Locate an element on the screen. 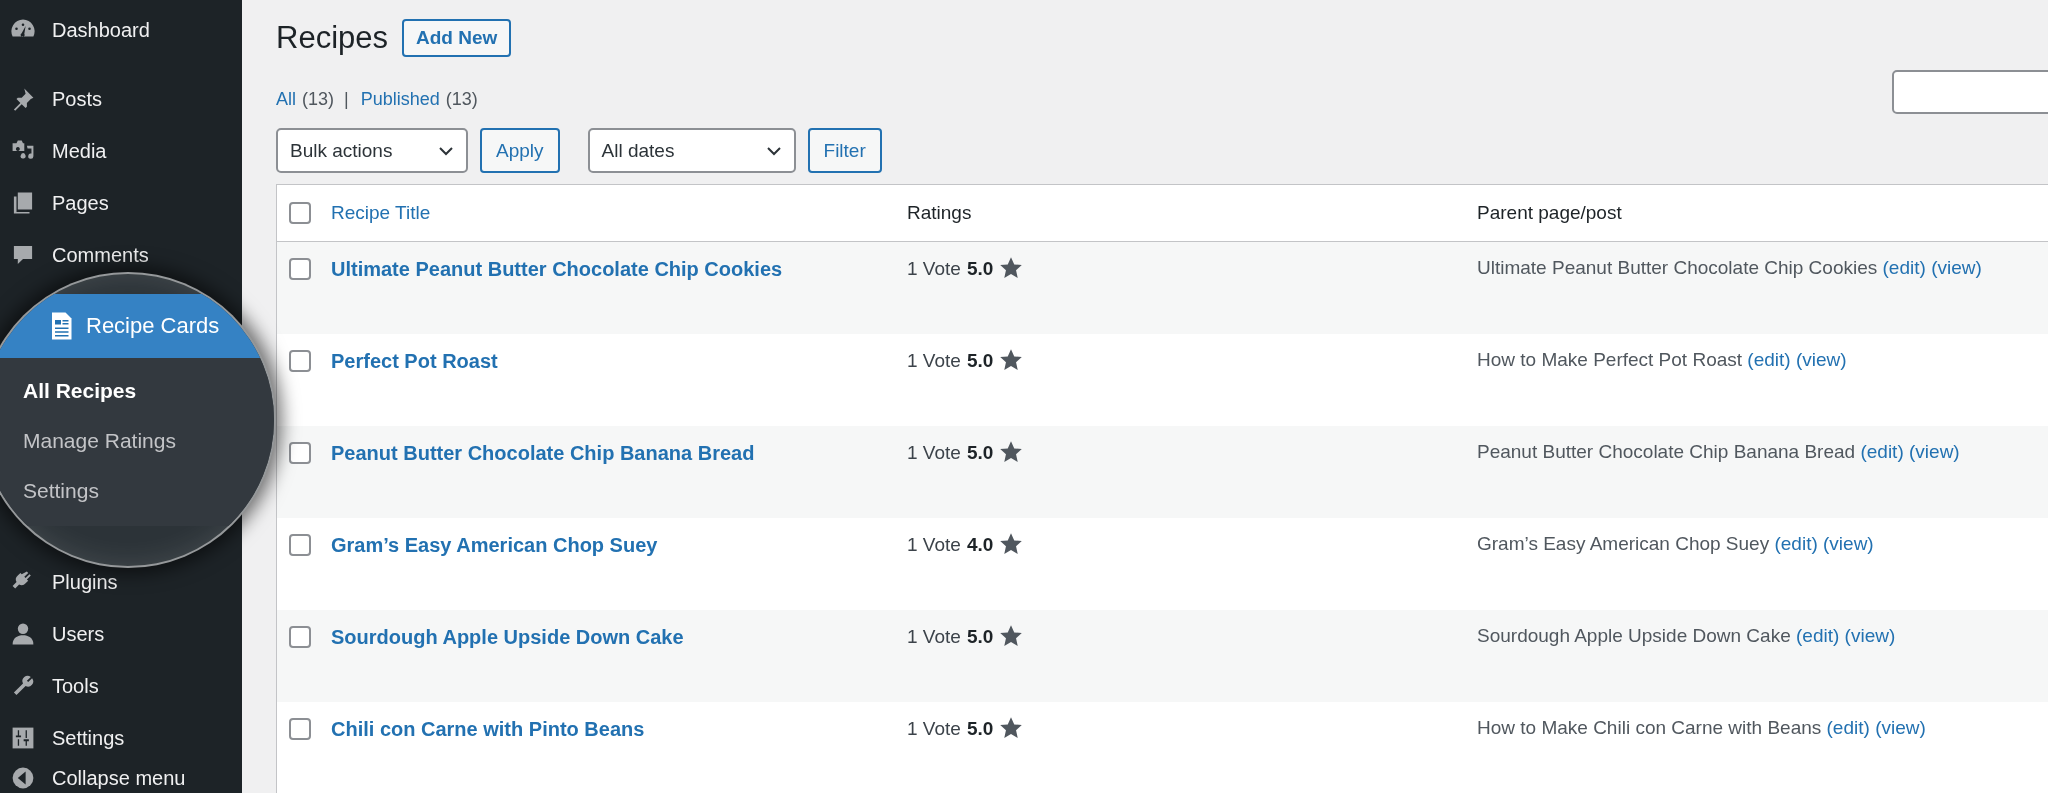 This screenshot has width=2048, height=793. recipe-title-link: Peanut Butter Chocolate Chip Banana Bread is located at coordinates (543, 453).